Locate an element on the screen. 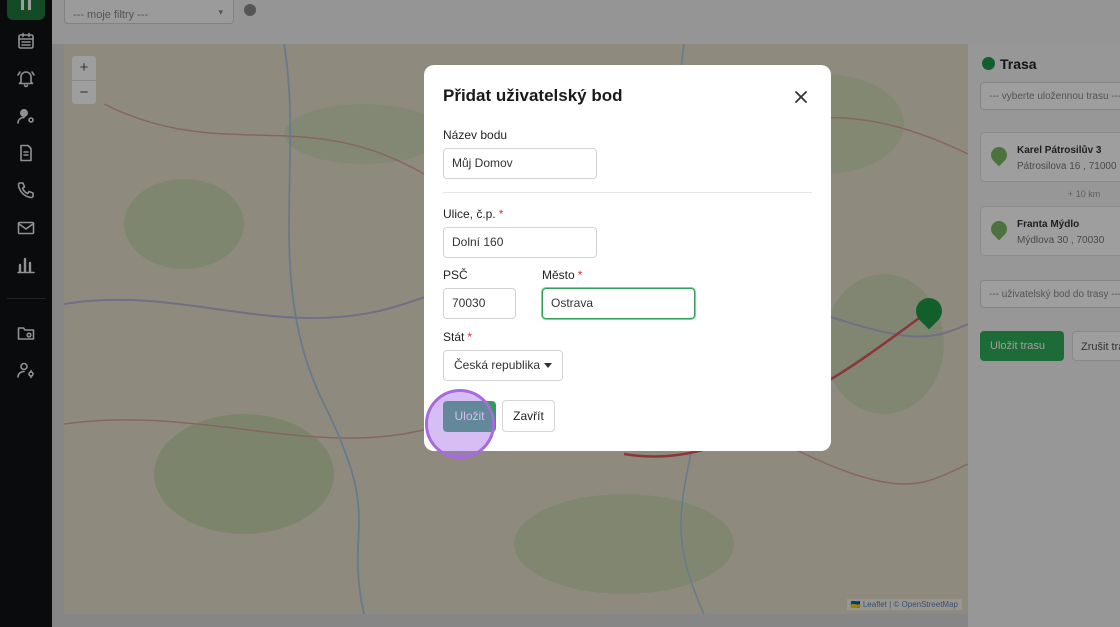 This screenshot has width=1120, height=627. point-name-label: Název bodu is located at coordinates (475, 135).